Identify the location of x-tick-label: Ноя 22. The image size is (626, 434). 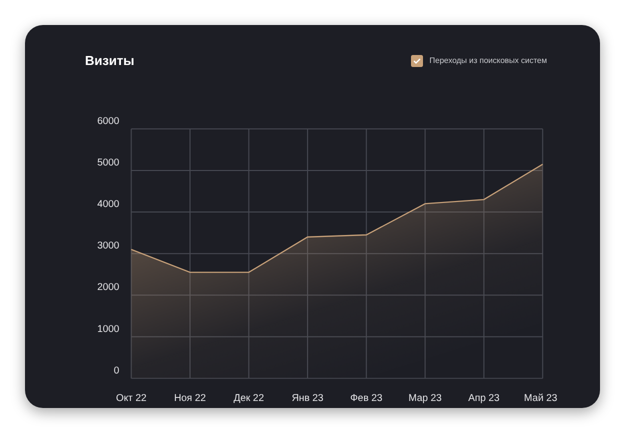
(190, 398).